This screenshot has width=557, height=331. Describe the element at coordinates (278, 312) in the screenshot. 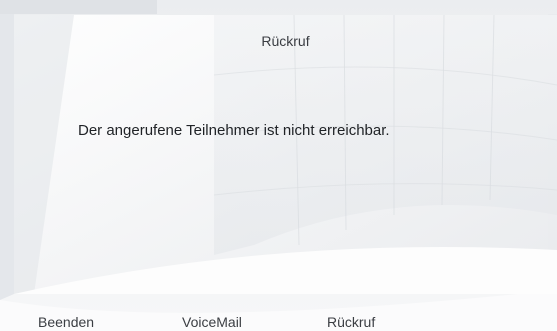

I see `softkey-bar: Beenden VoiceMail Rückruf` at that location.